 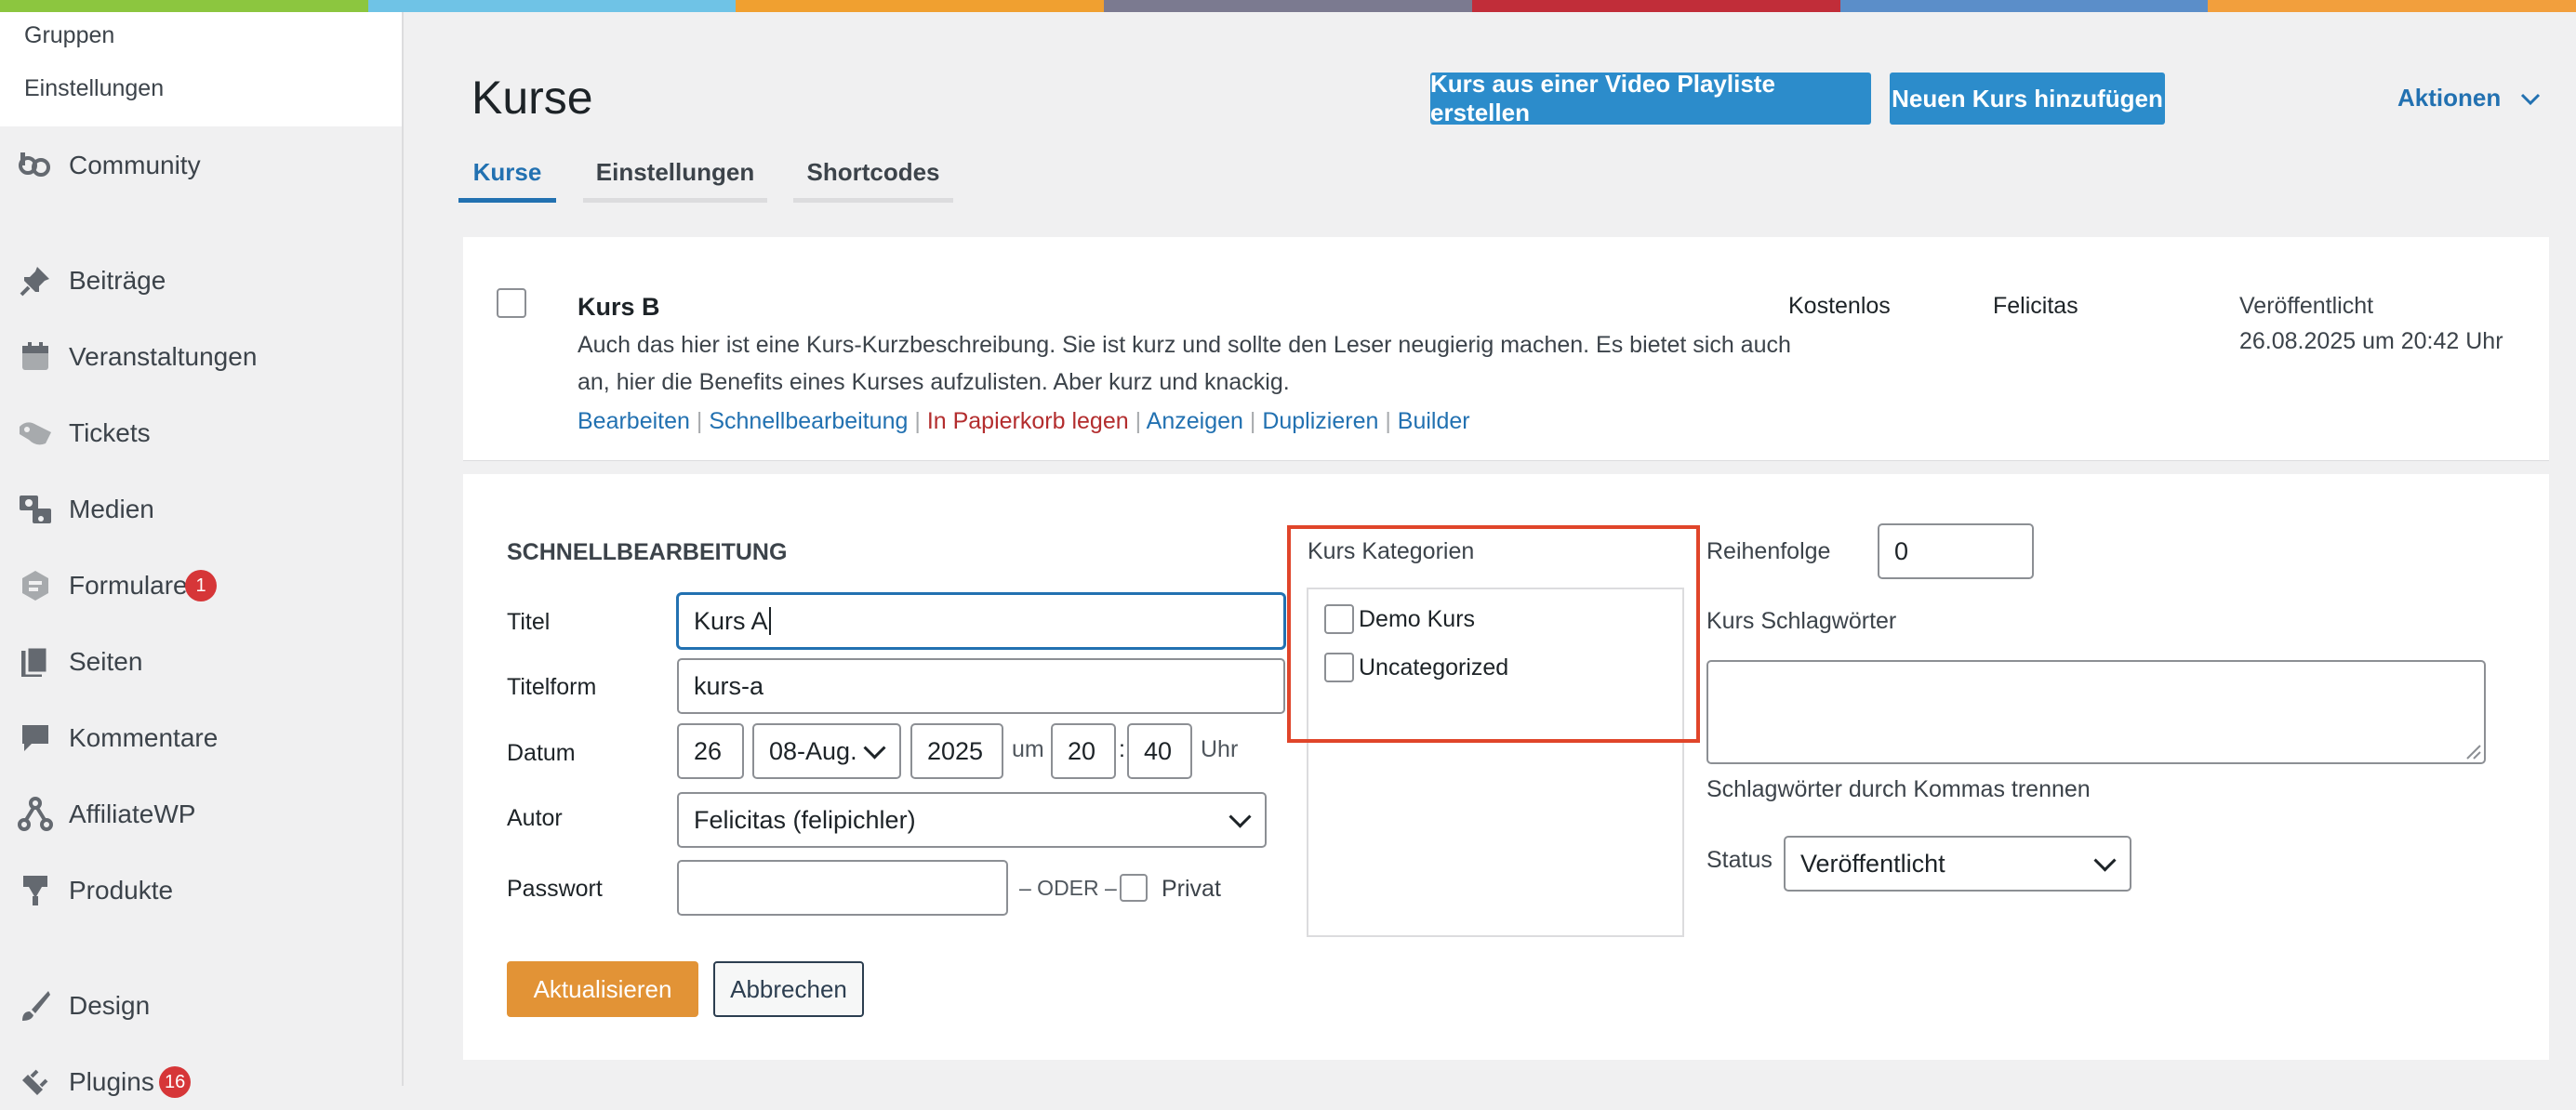 What do you see at coordinates (1220, 749) in the screenshot?
I see `uhr-text: Uhr` at bounding box center [1220, 749].